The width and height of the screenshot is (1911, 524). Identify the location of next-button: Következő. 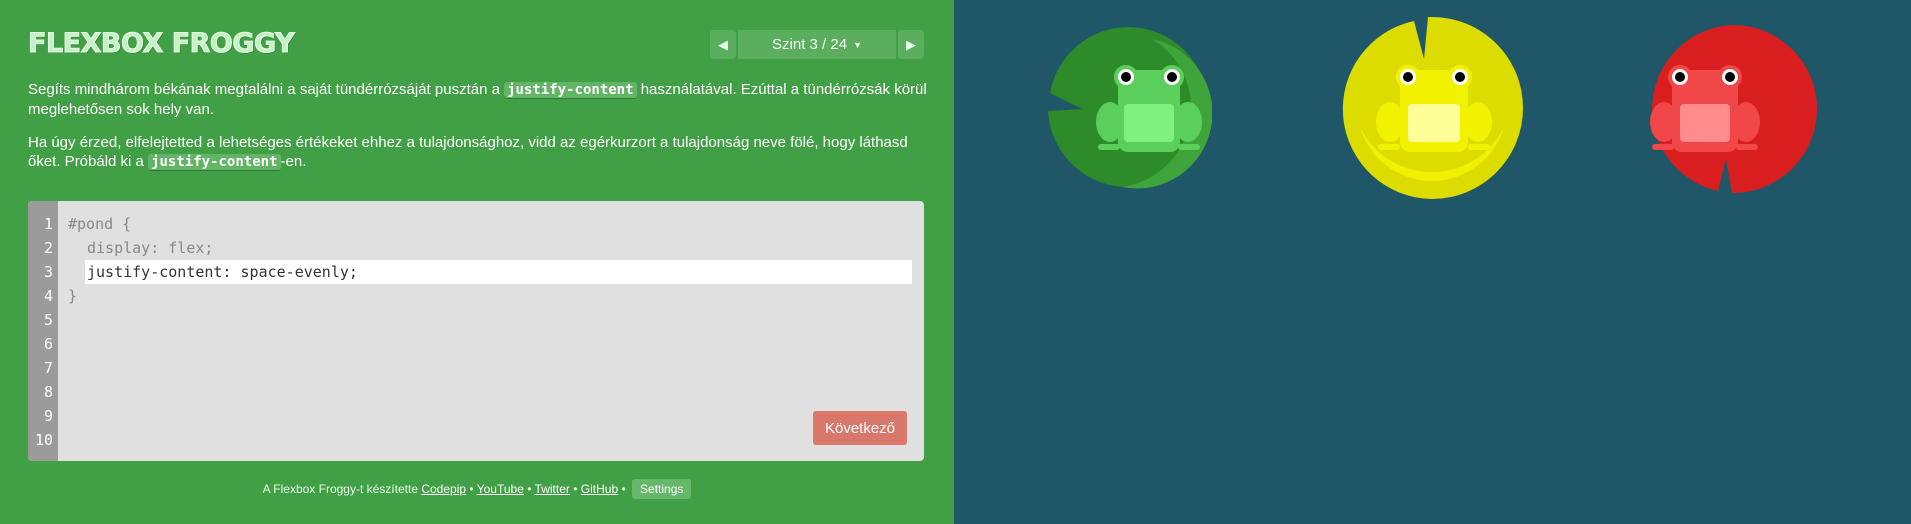
(860, 428).